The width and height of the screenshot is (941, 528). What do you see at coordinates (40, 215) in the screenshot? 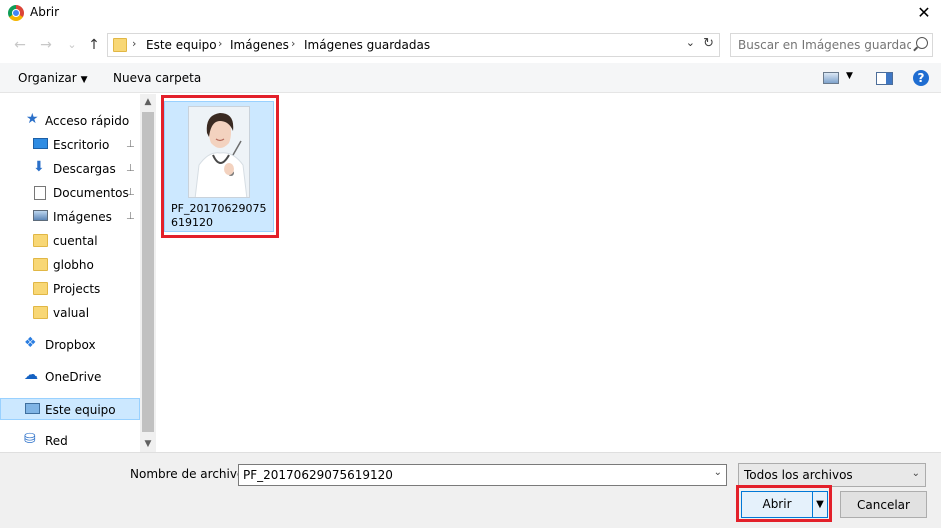
I see `pictures-icon` at bounding box center [40, 215].